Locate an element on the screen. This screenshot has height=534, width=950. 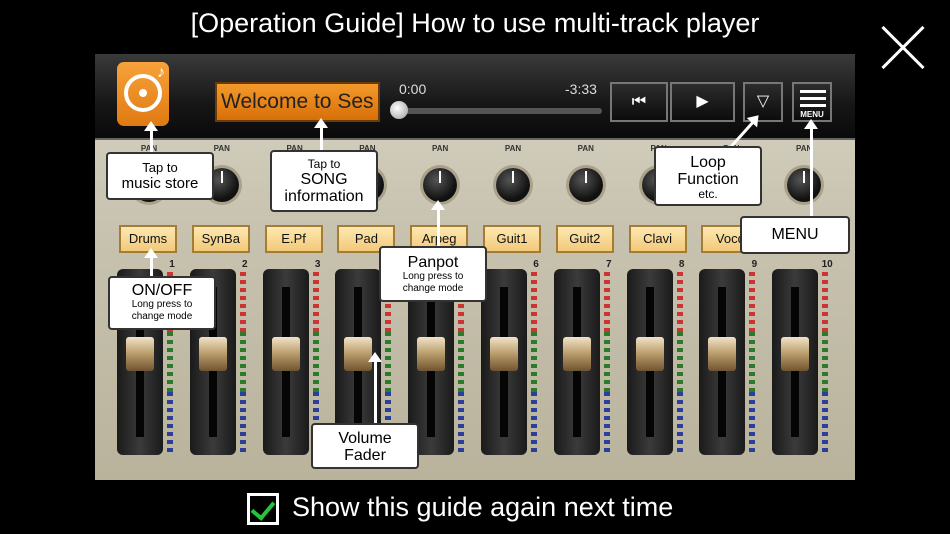
callout-text: music store is located at coordinates (160, 183).